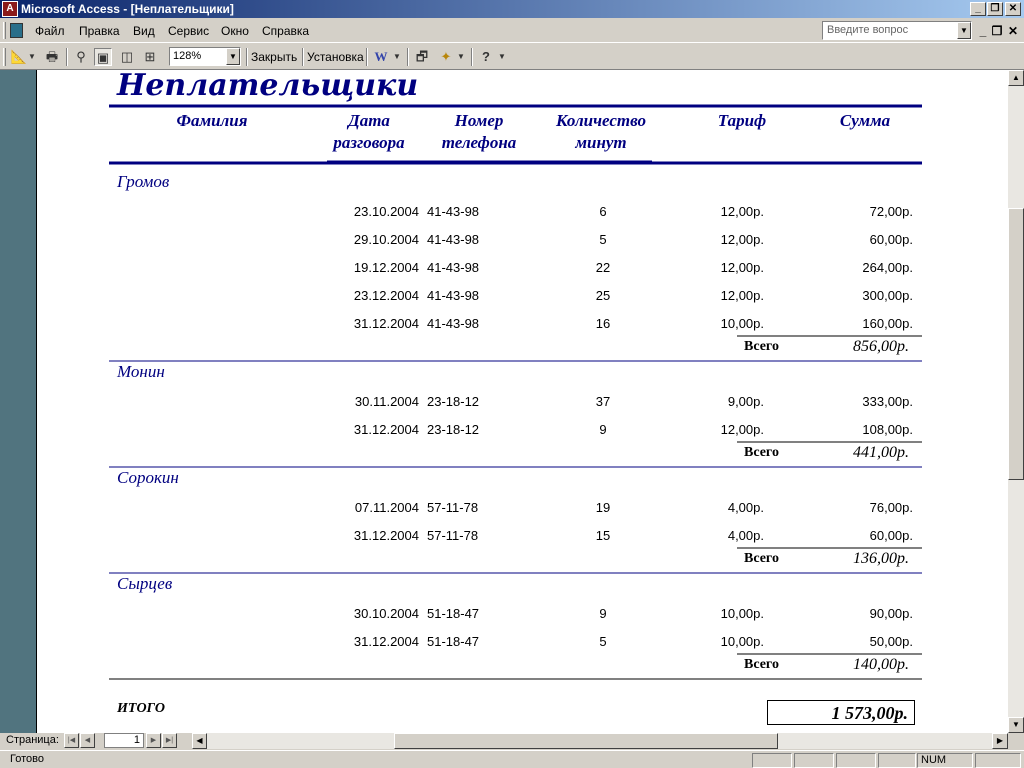  What do you see at coordinates (486, 57) in the screenshot?
I see `help-icon: ?` at bounding box center [486, 57].